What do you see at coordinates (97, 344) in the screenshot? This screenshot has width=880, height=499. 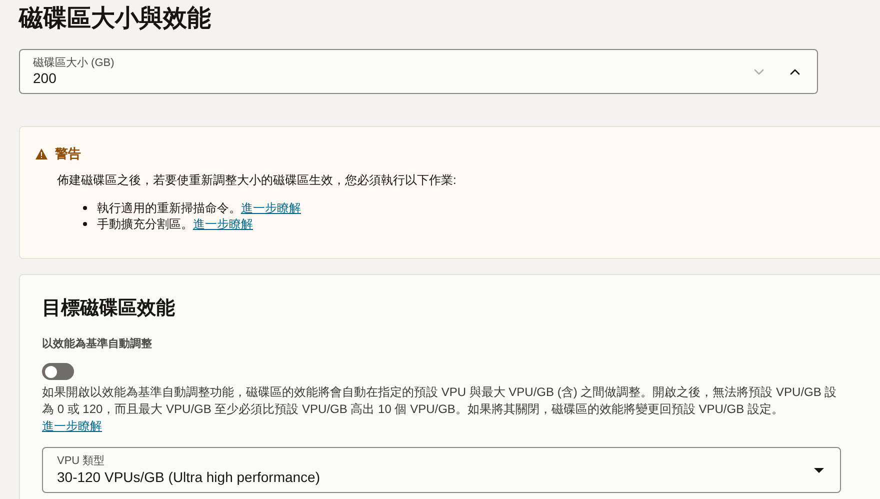 I see `toggle-label: 以效能為基準自動調整` at bounding box center [97, 344].